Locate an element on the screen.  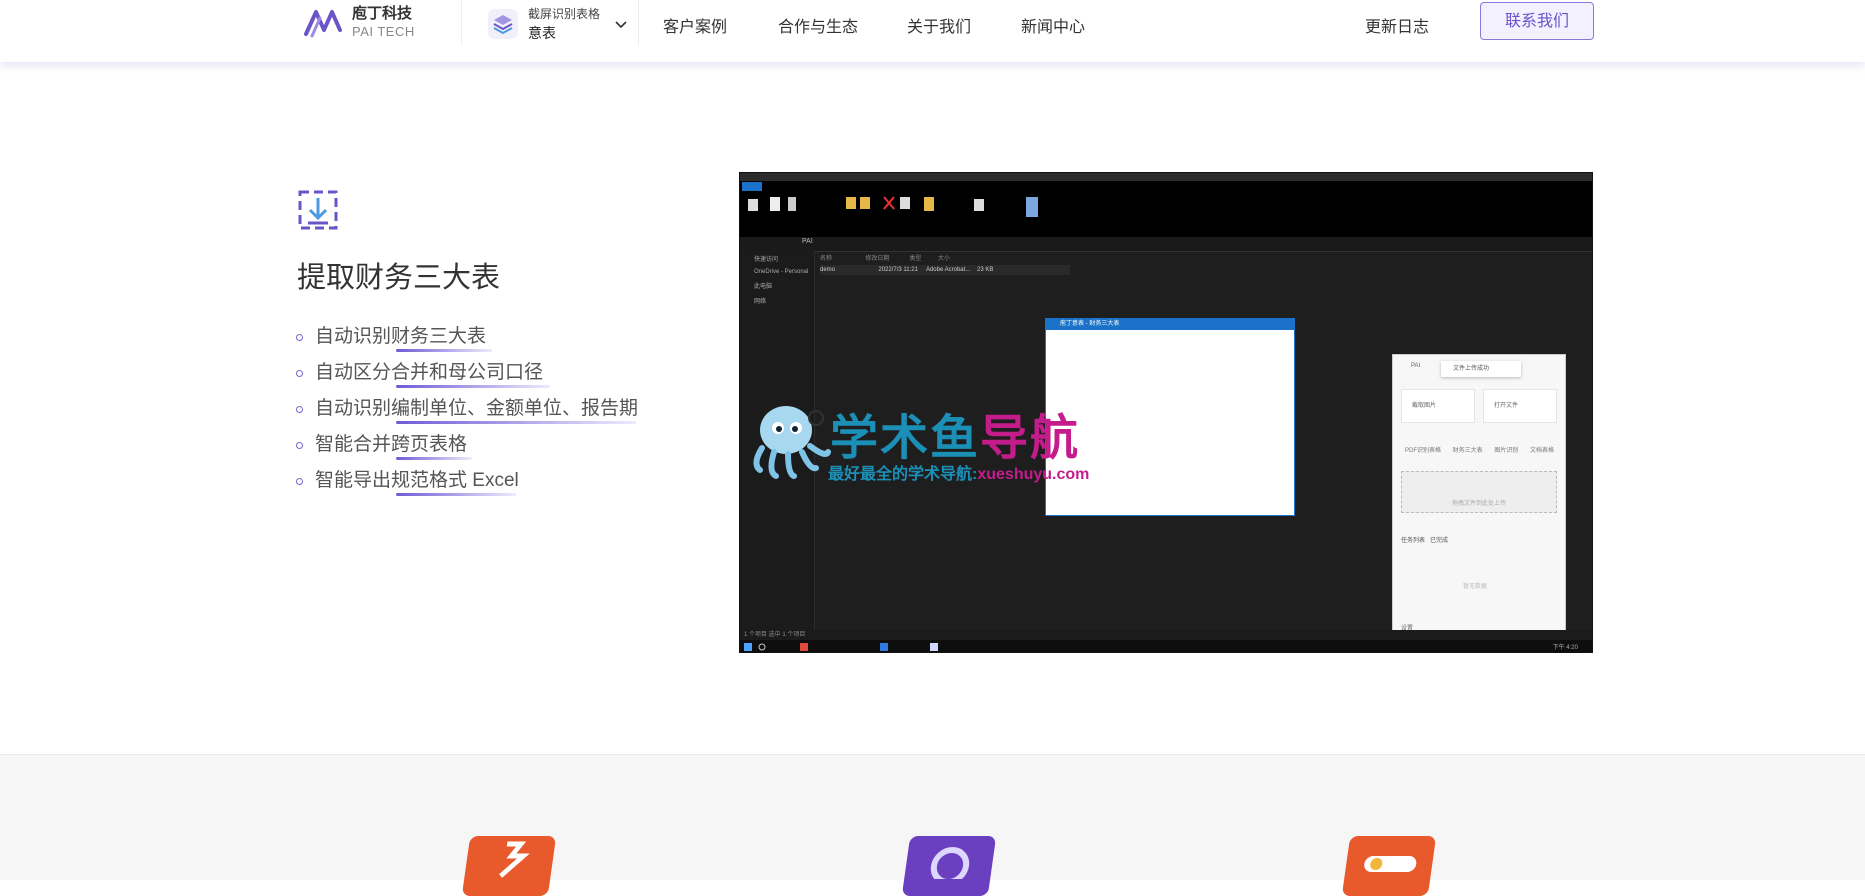
feature-highlight: 编制单位、金额单位、报告期 is located at coordinates (515, 408).